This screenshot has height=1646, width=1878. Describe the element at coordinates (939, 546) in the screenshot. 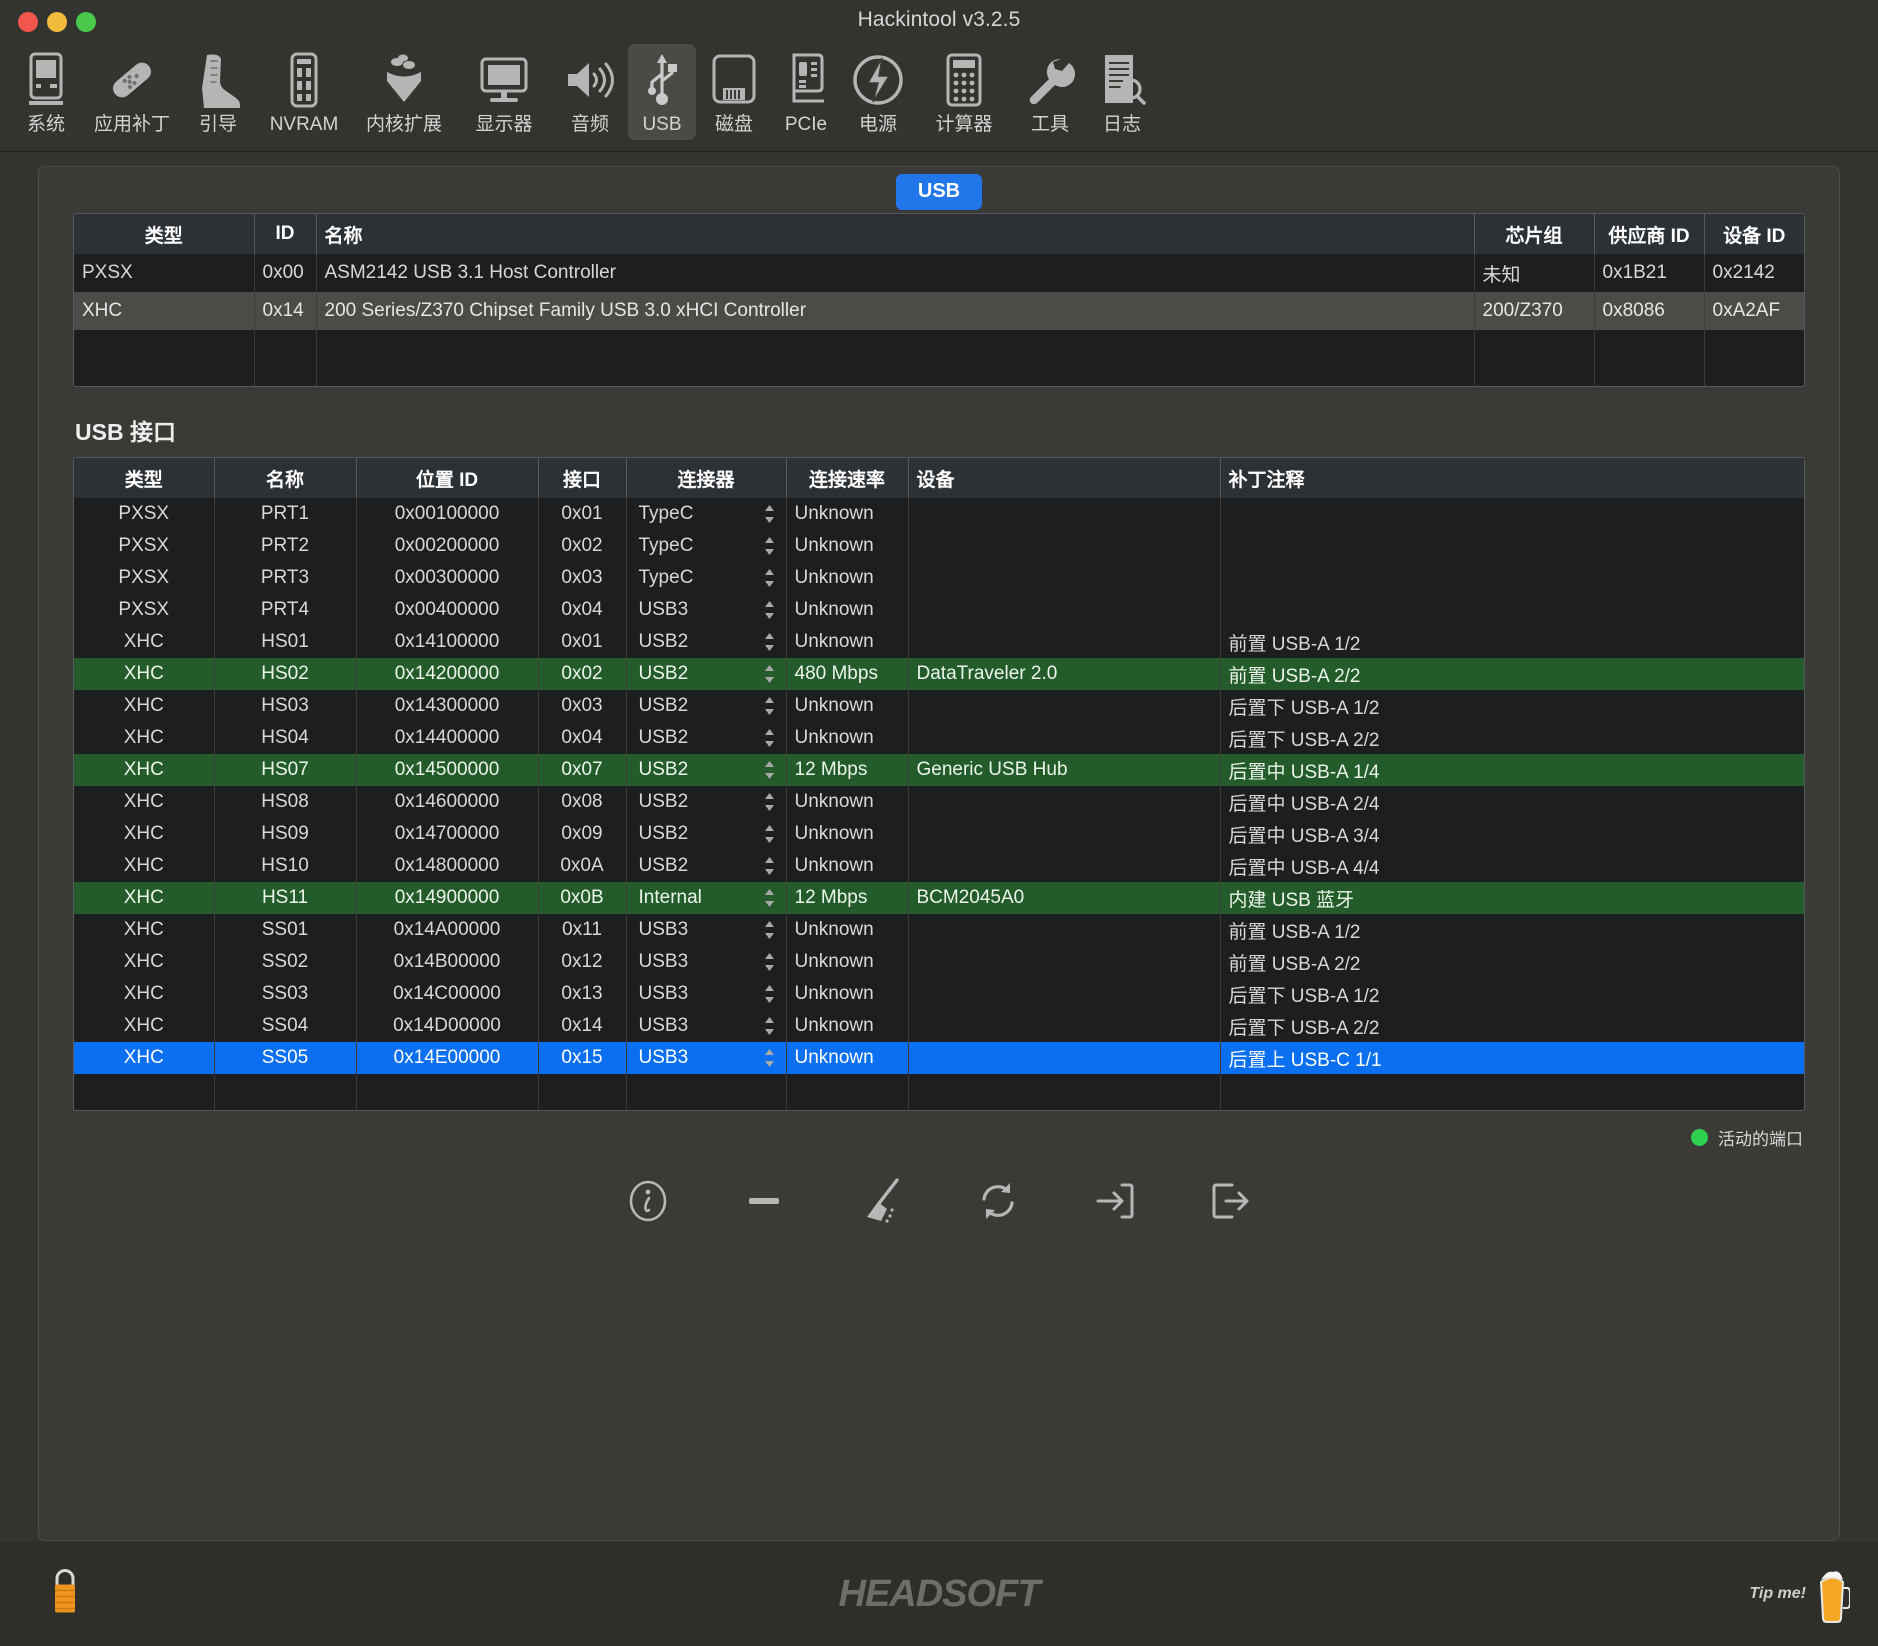

I see `table-row: PXSX PRT2 0x00200000 0x02 TypeC Unknown` at that location.